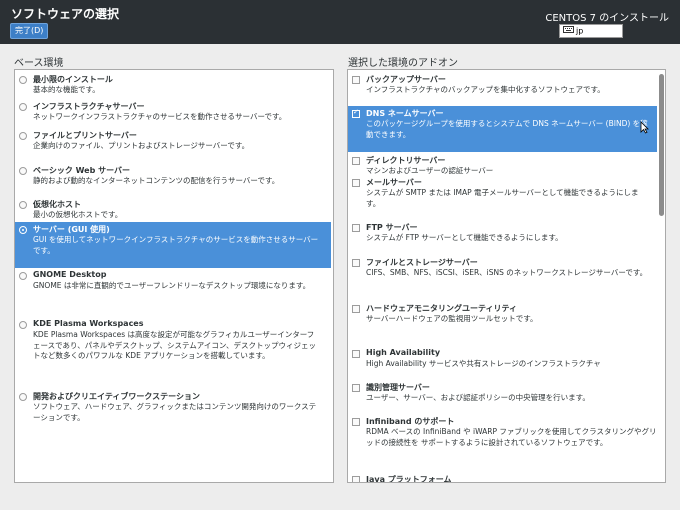 The height and width of the screenshot is (510, 680). What do you see at coordinates (661, 145) in the screenshot?
I see `addon-scroll-thumb` at bounding box center [661, 145].